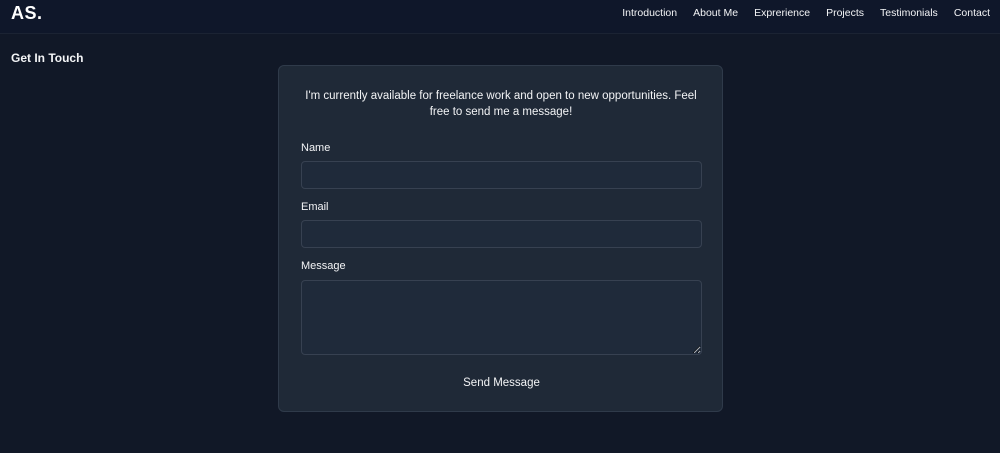  Describe the element at coordinates (501, 317) in the screenshot. I see `message-textarea` at that location.